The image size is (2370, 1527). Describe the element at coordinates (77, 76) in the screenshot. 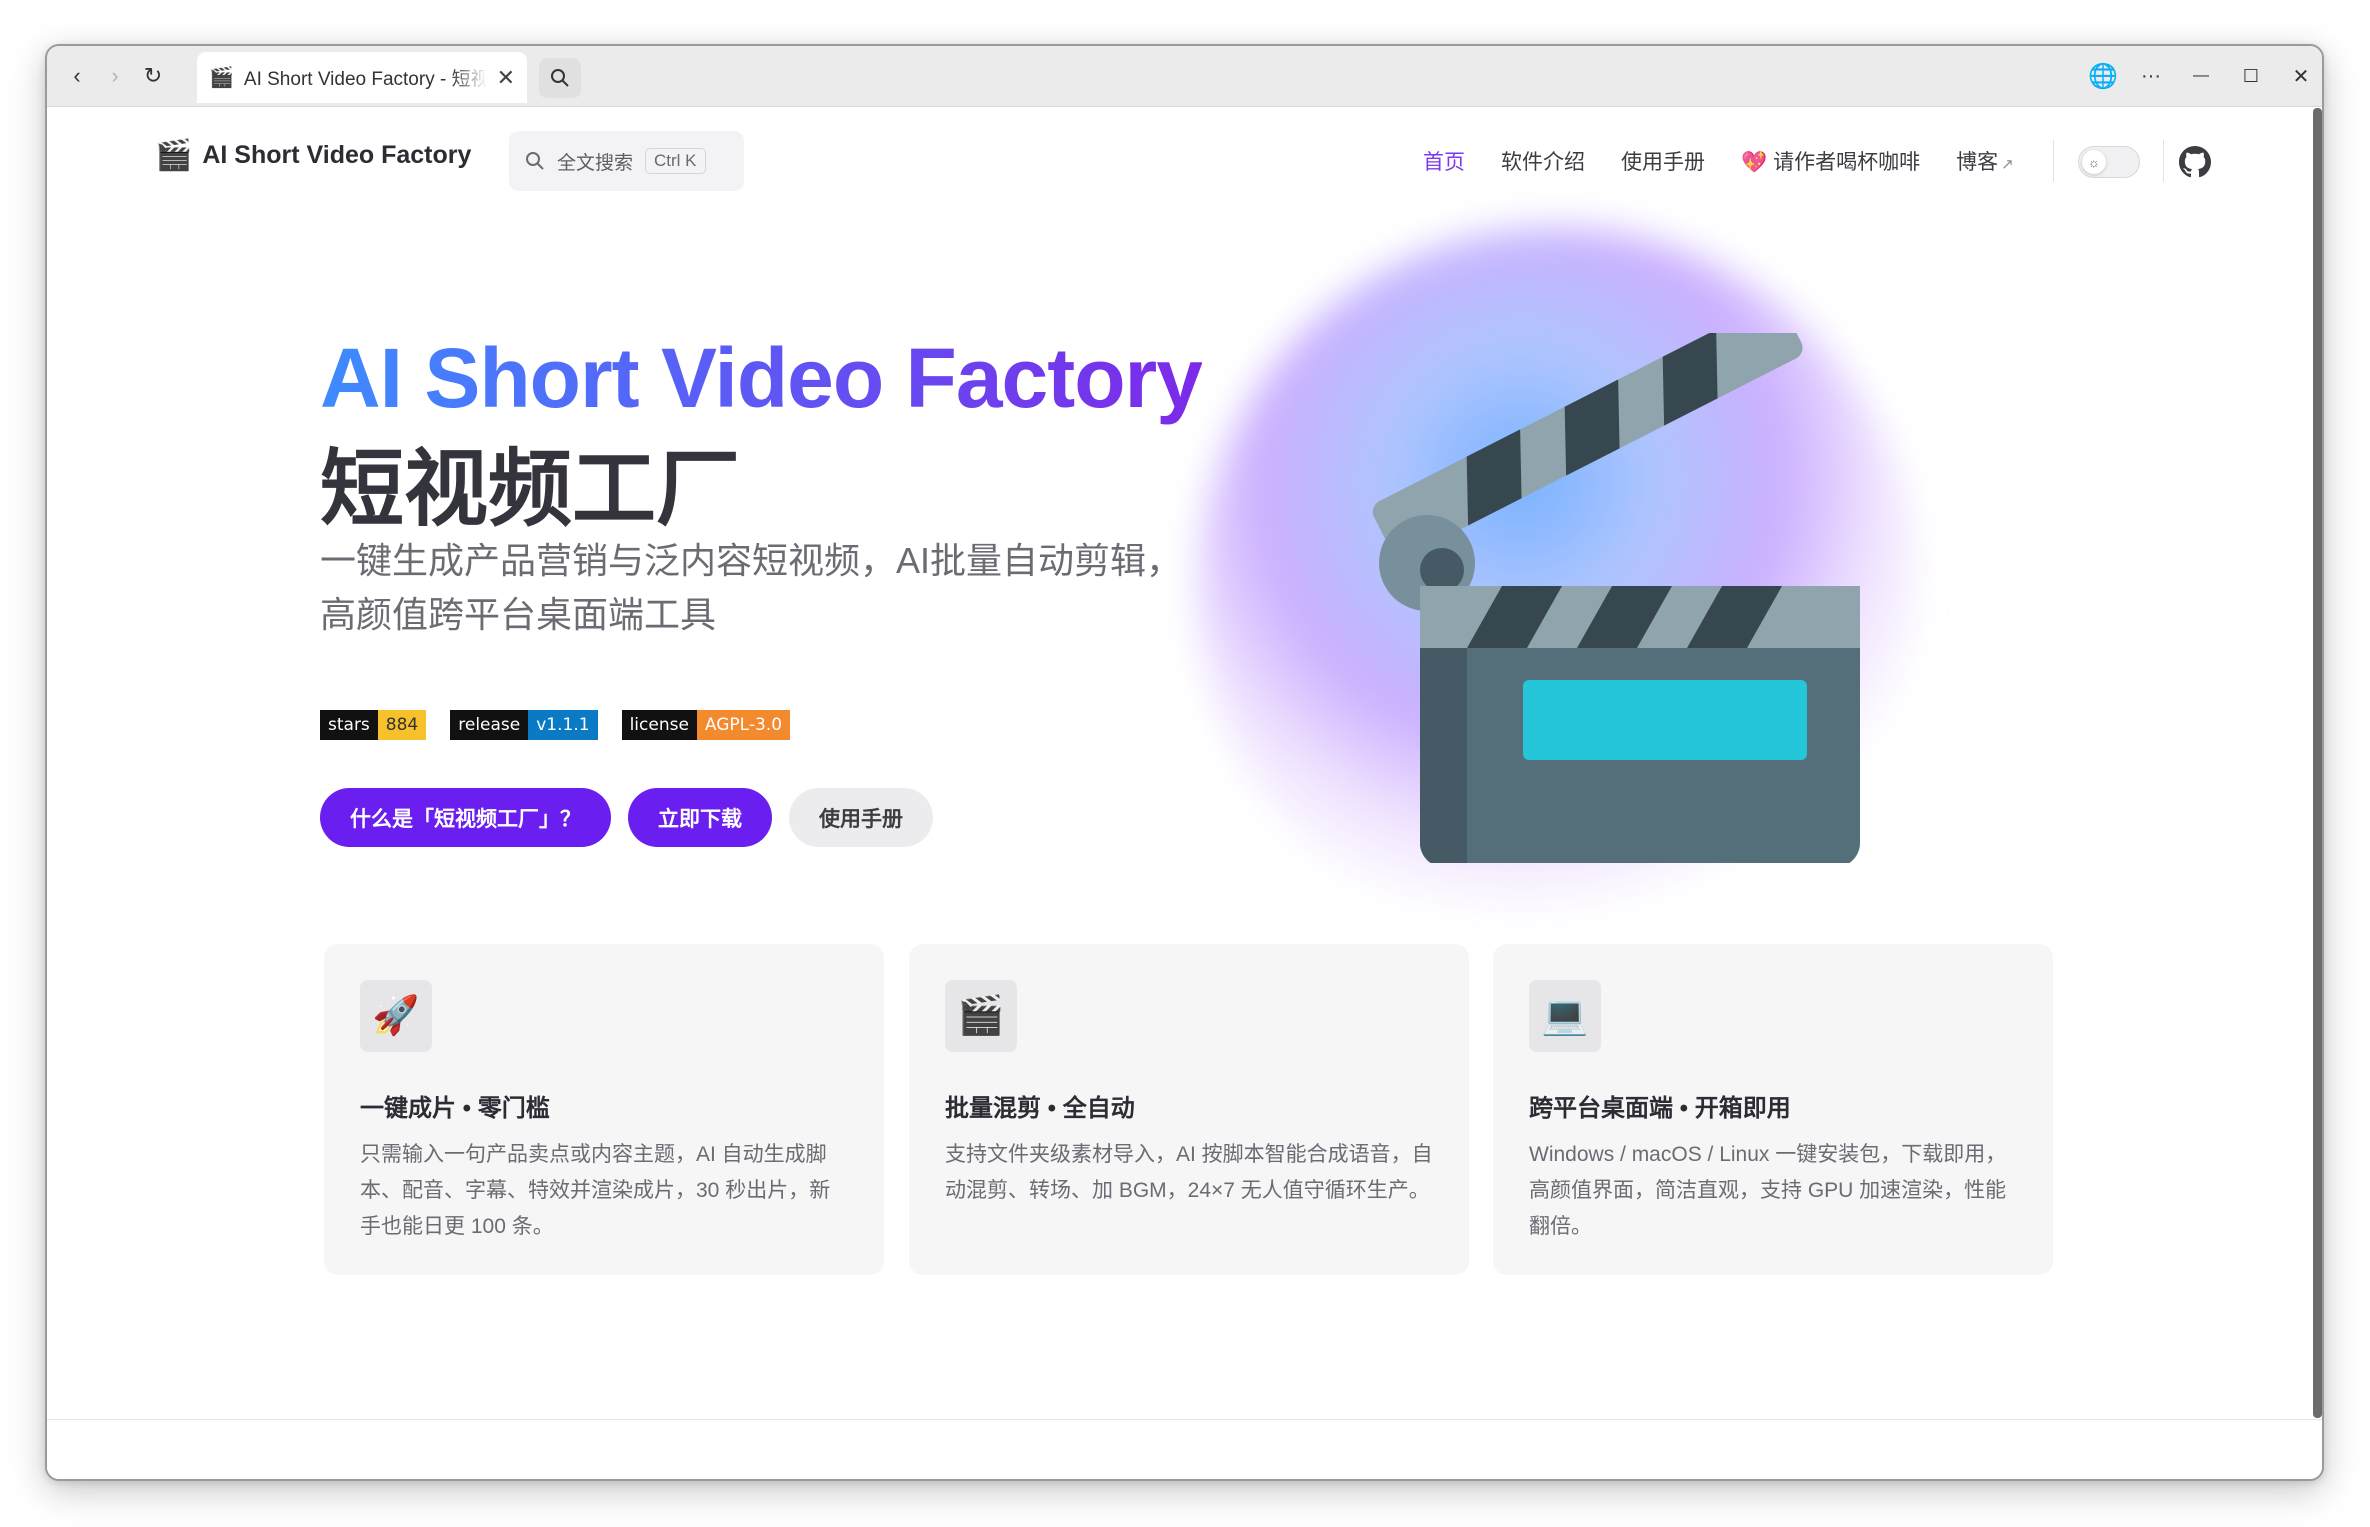

I see `back-icon: ‹` at that location.